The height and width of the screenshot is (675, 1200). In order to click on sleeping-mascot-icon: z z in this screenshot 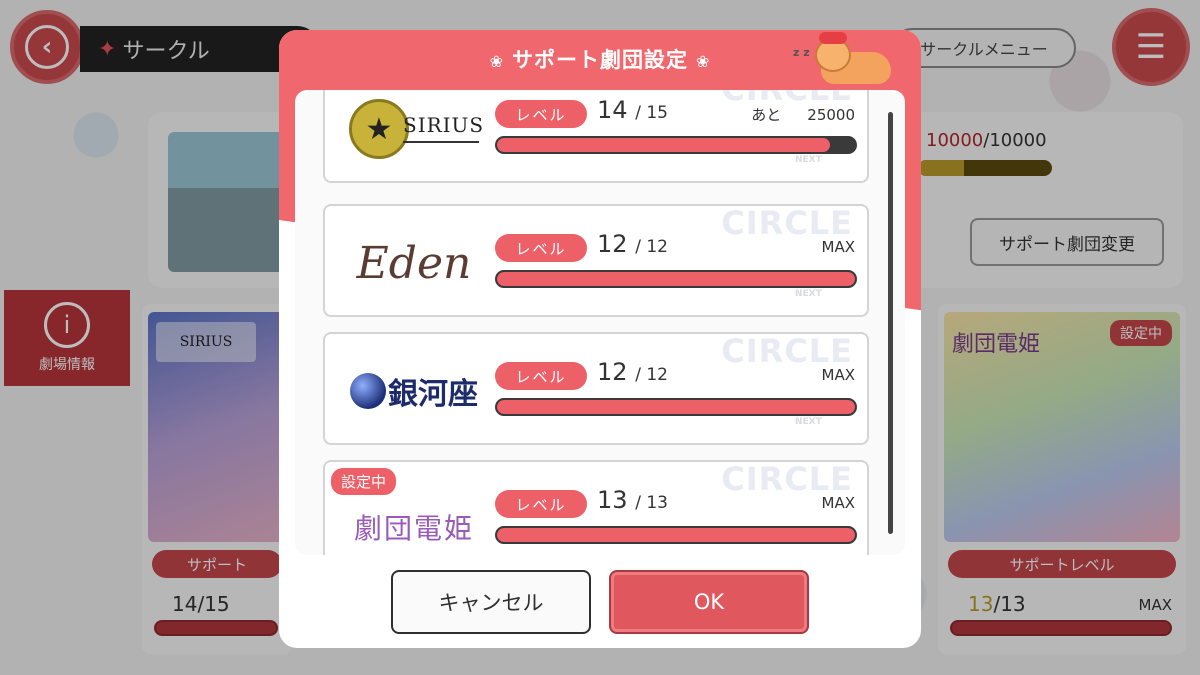, I will do `click(845, 59)`.